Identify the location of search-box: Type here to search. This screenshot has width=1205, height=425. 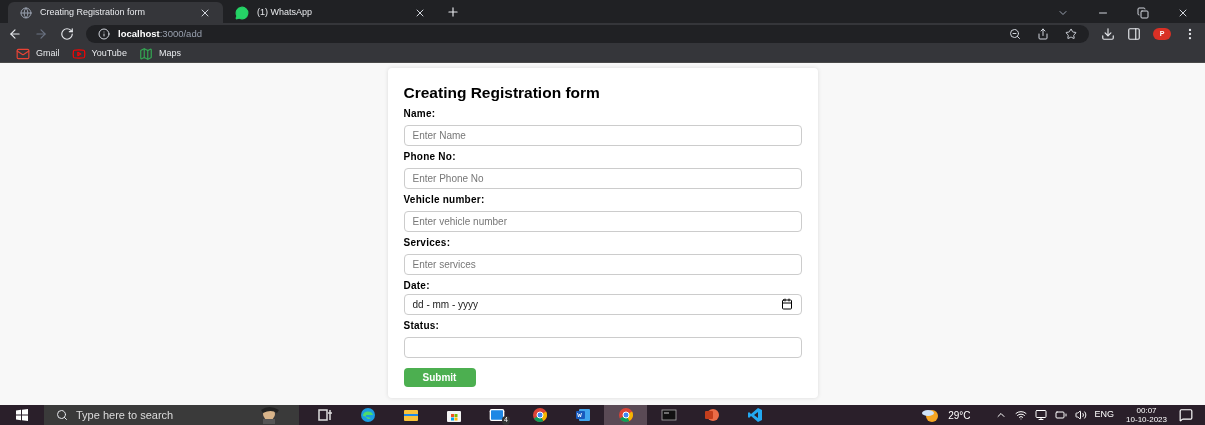
(171, 415).